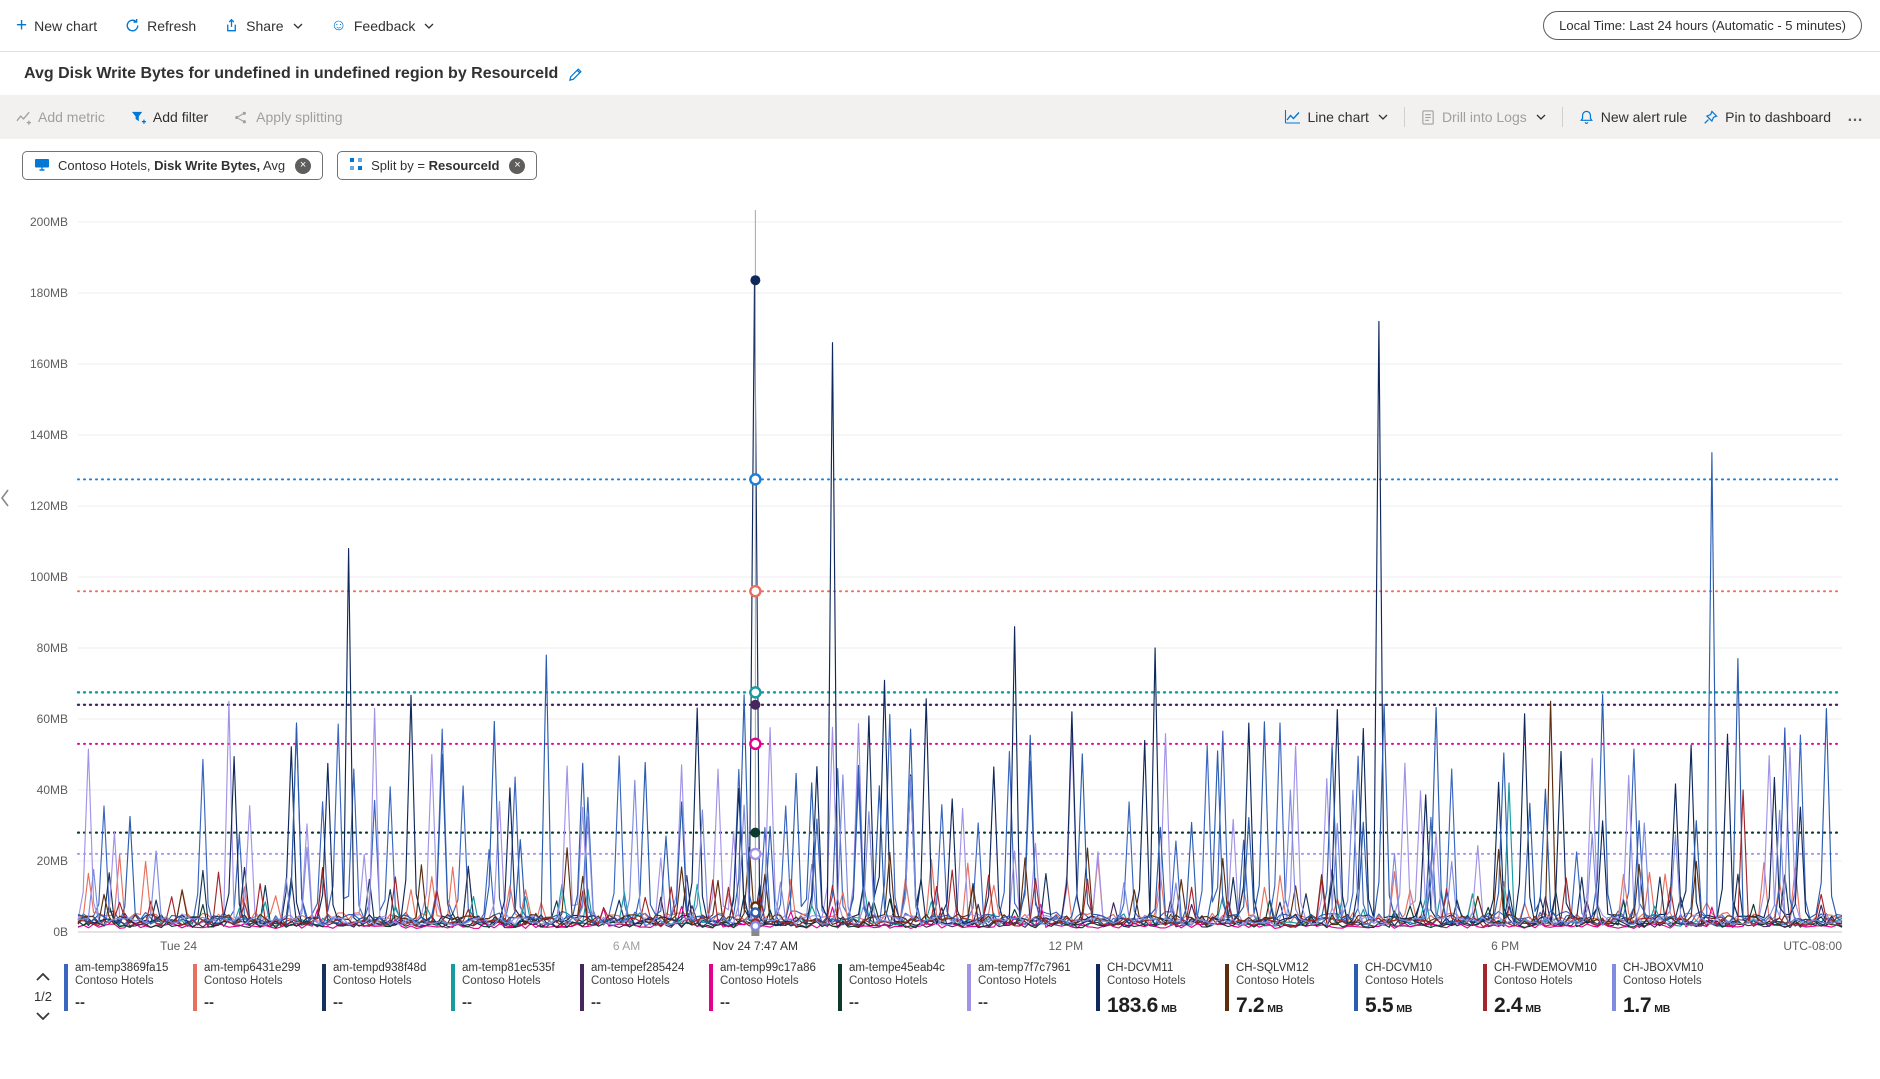 The height and width of the screenshot is (1079, 1880). Describe the element at coordinates (338, 25) in the screenshot. I see `smiley-icon: ☺` at that location.